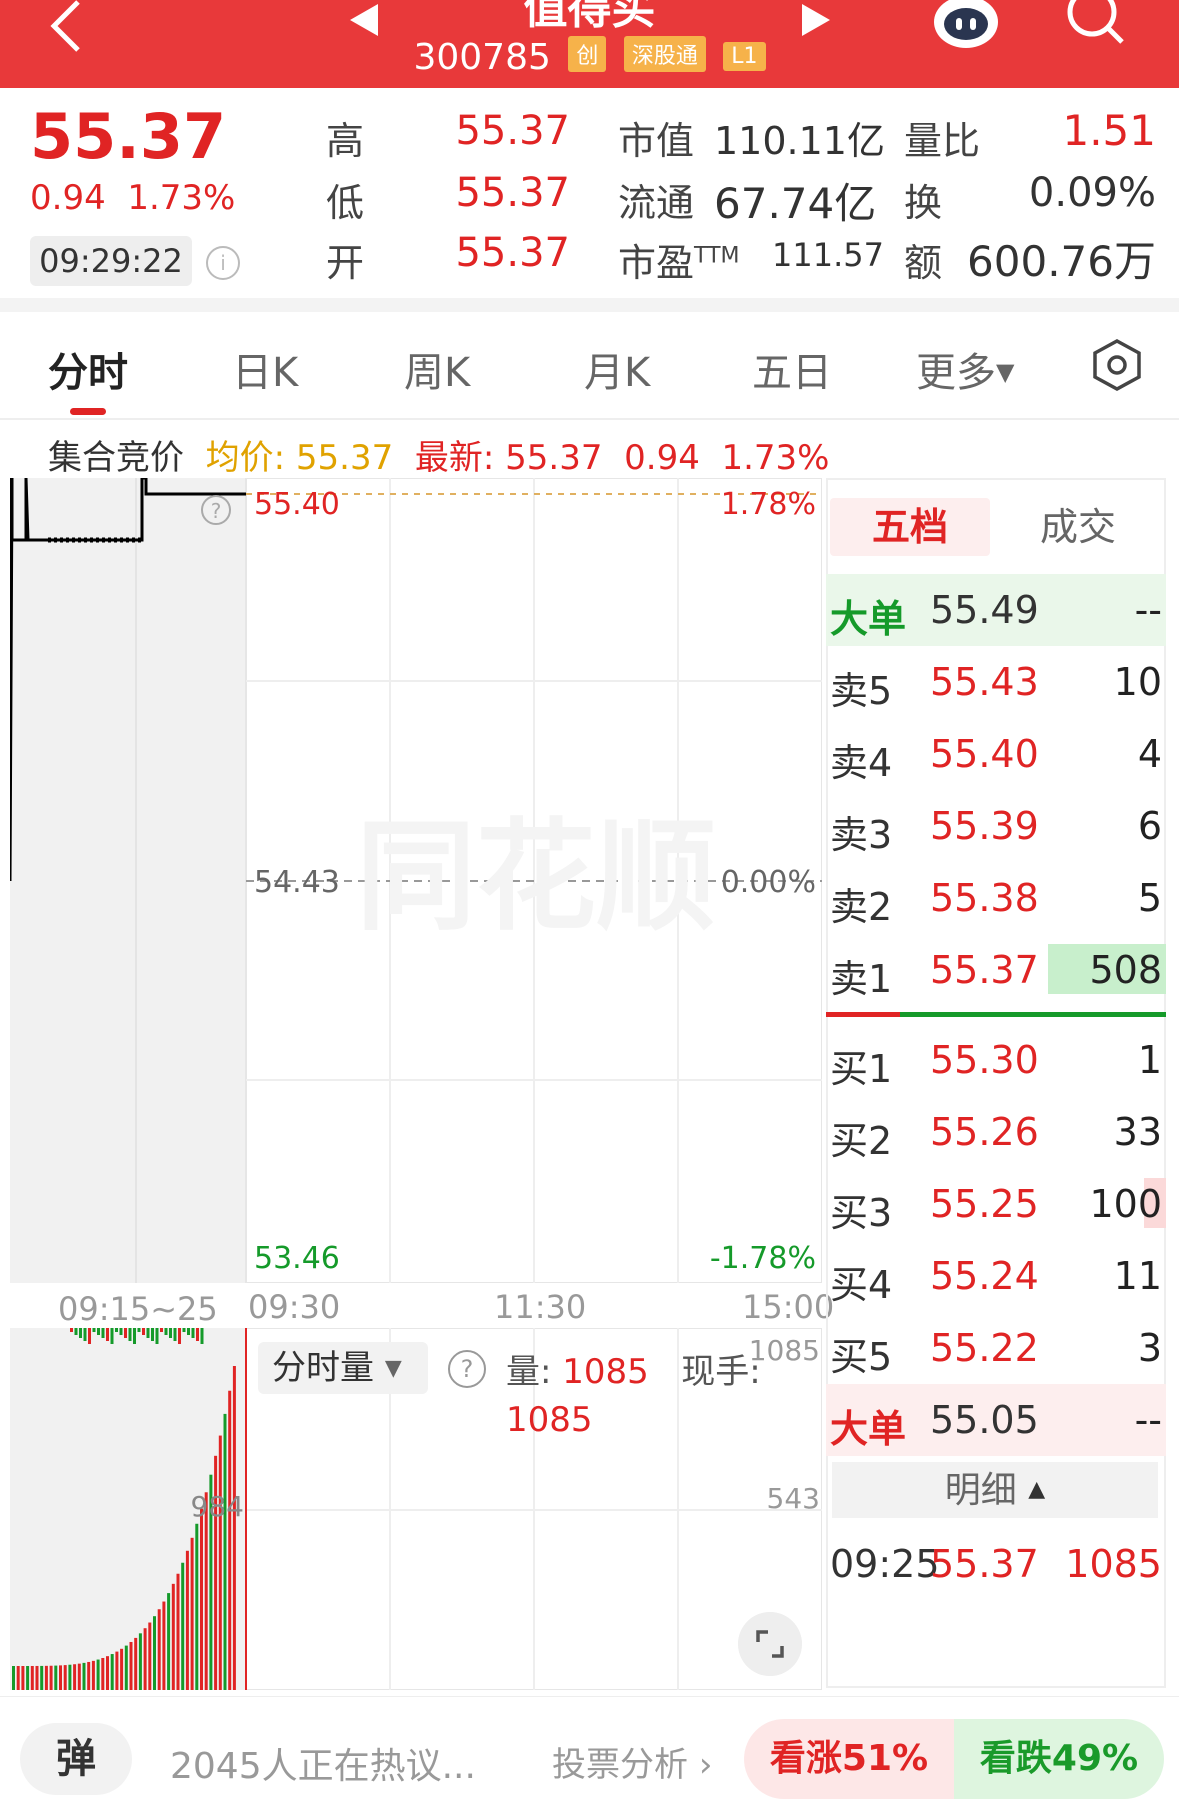 The height and width of the screenshot is (1814, 1179). I want to click on volratio-value: 1.51, so click(1109, 130).